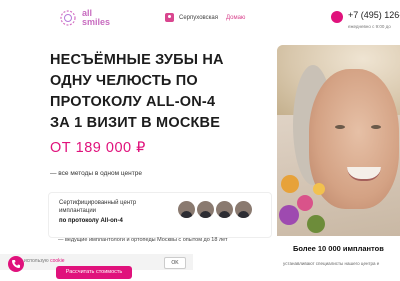 The image size is (400, 281). Describe the element at coordinates (133, 102) in the screenshot. I see `headline-line: ПРОТОКОЛУ ALL-ON-4` at that location.